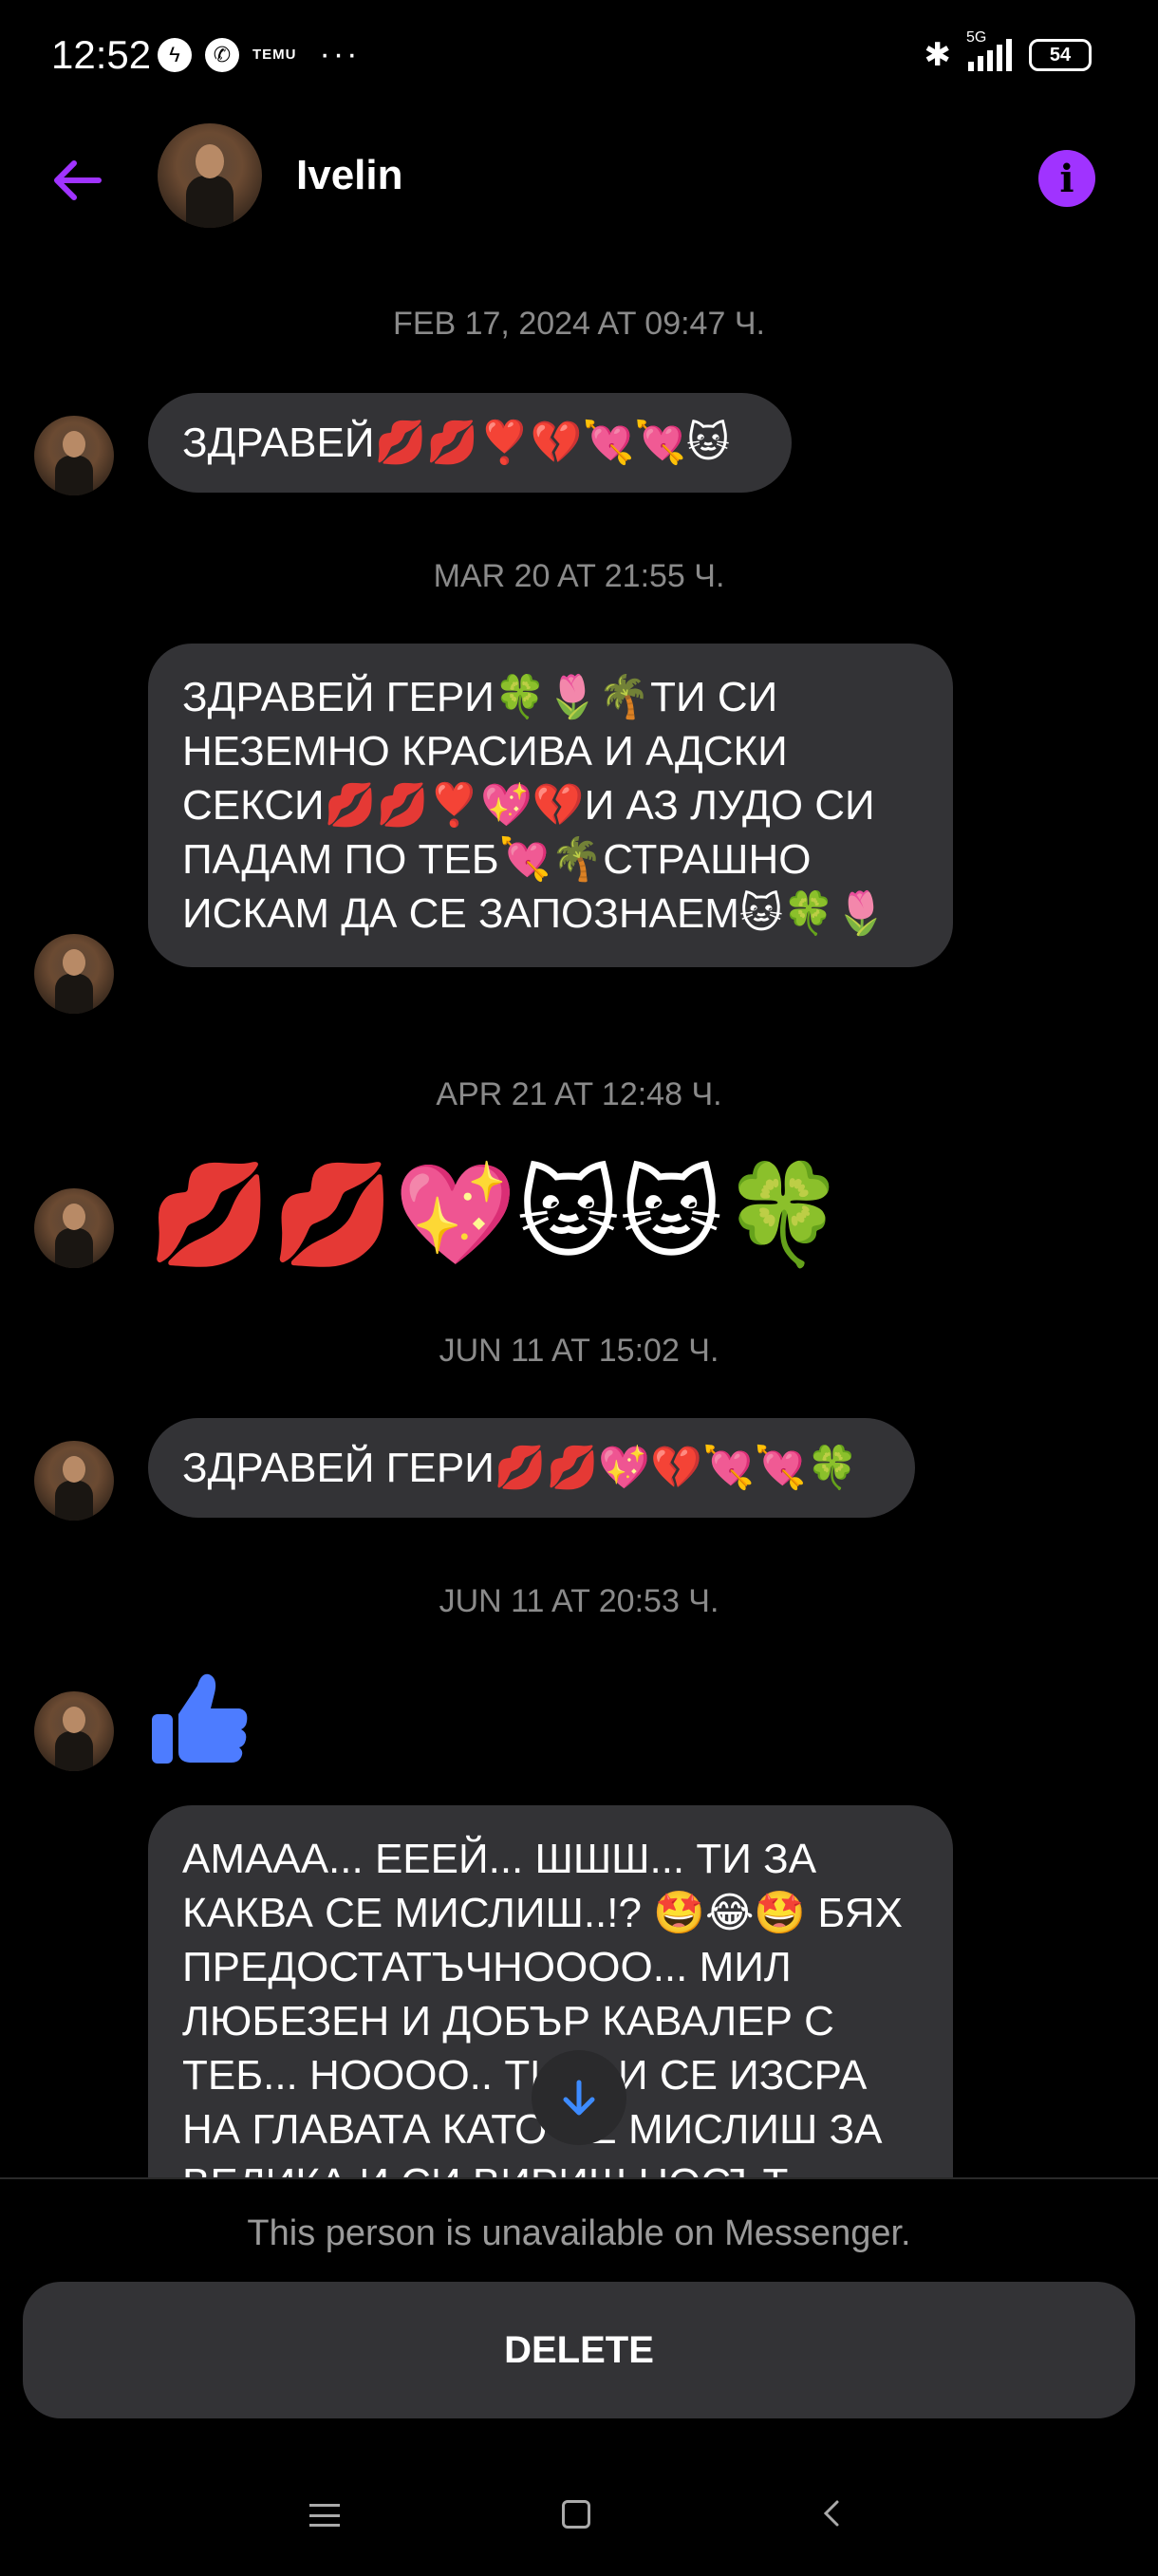 The image size is (1158, 2576). I want to click on system-icons: ✱ 5G 54, so click(1008, 52).